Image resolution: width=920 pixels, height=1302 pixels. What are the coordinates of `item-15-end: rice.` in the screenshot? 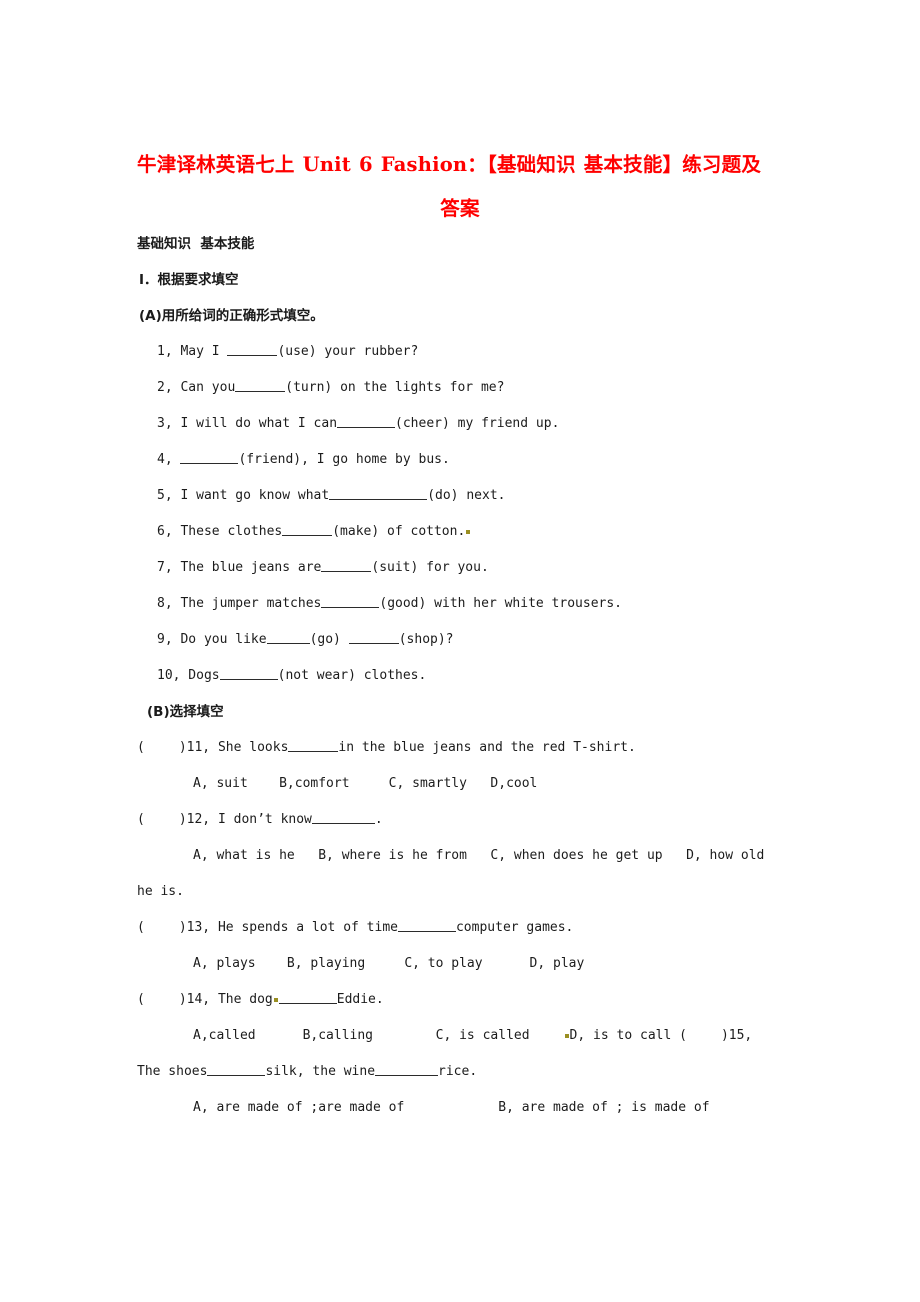 It's located at (458, 1071).